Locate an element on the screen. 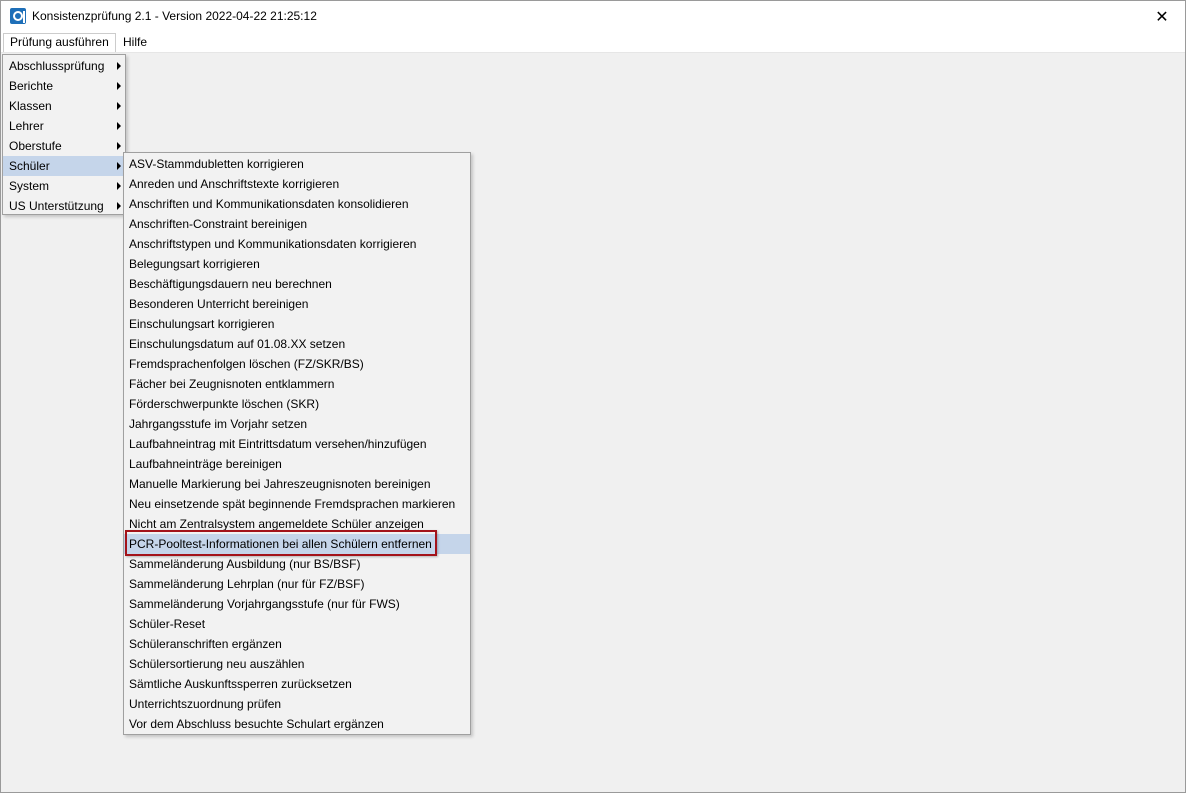  submenu-item-belegungsart-korrigieren: Belegungsart korrigieren is located at coordinates (297, 264).